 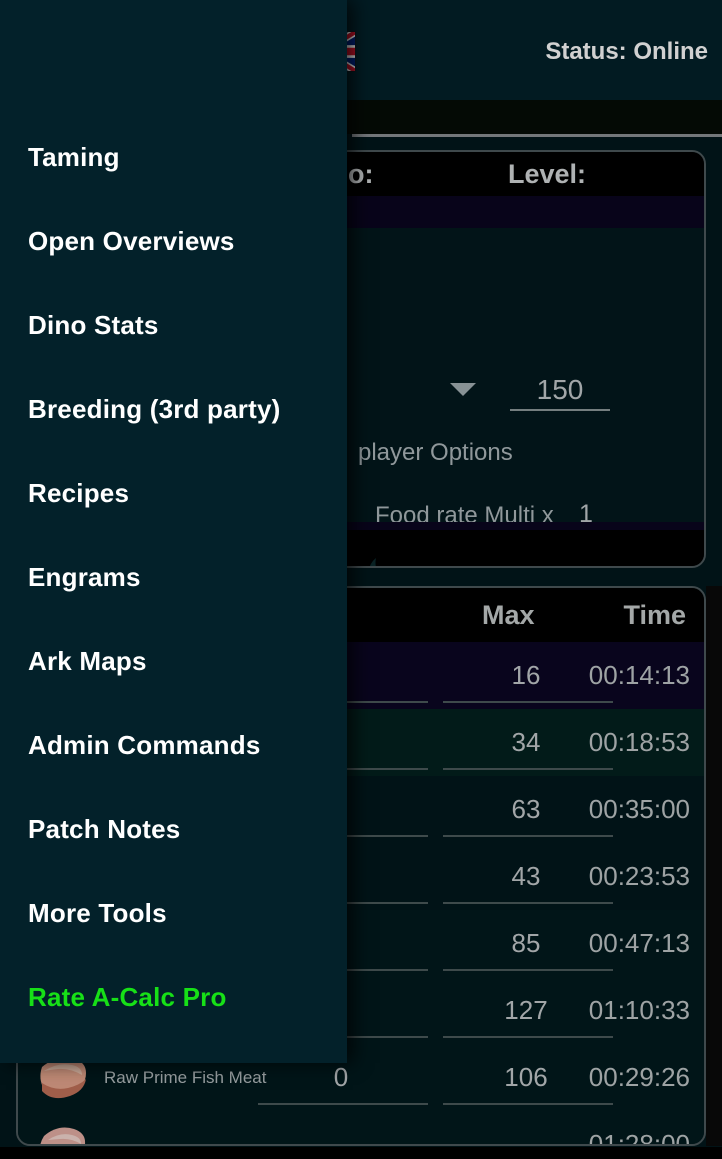 What do you see at coordinates (173, 157) in the screenshot?
I see `sidebar-item-taming: Taming` at bounding box center [173, 157].